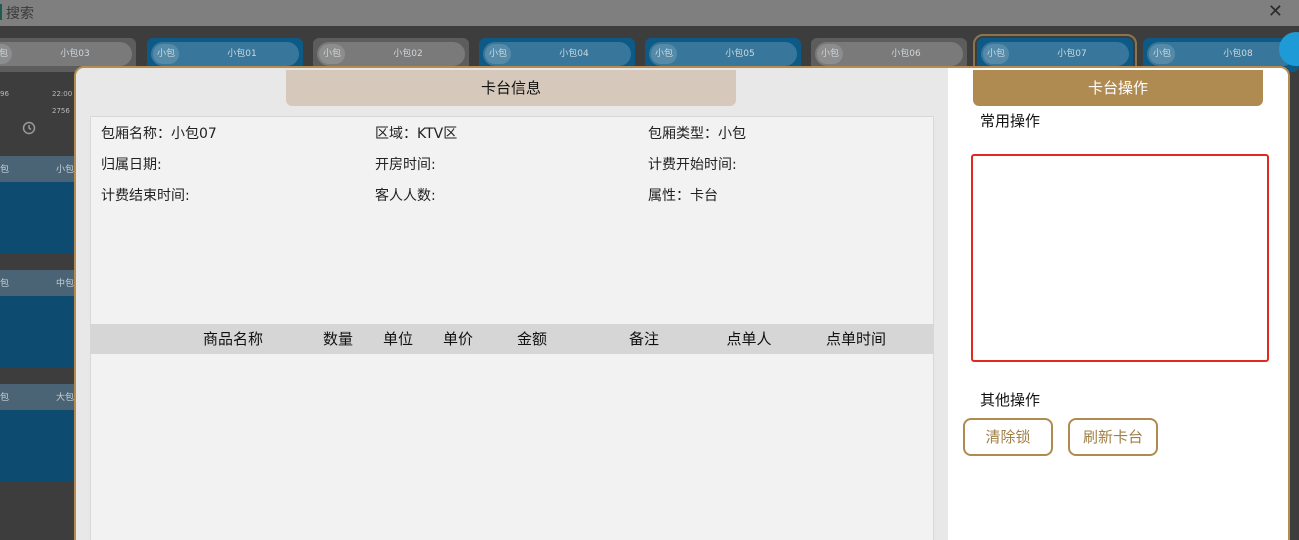  What do you see at coordinates (1118, 88) in the screenshot?
I see `tab-table-operations: 卡台操作` at bounding box center [1118, 88].